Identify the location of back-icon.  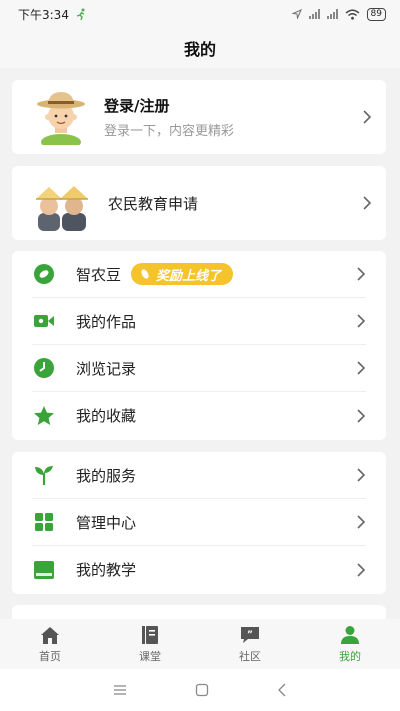
(282, 690).